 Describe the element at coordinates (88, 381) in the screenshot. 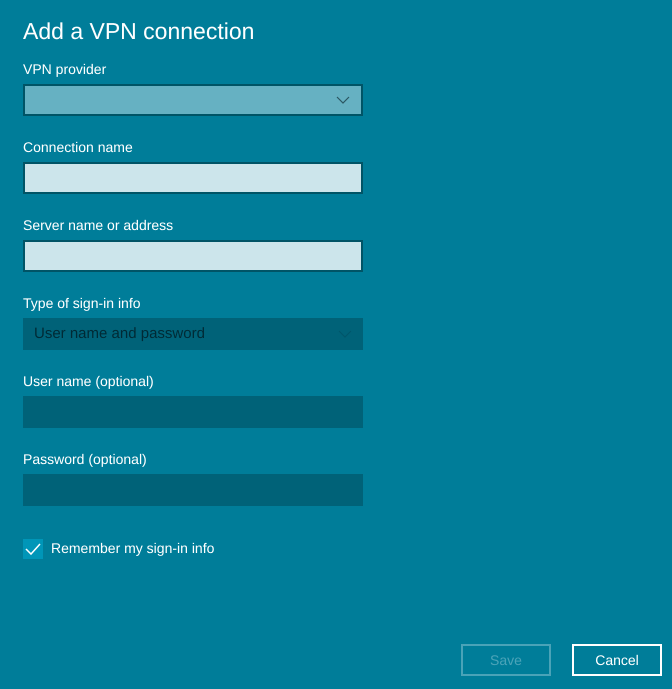

I see `field-label: User name (optional)` at that location.